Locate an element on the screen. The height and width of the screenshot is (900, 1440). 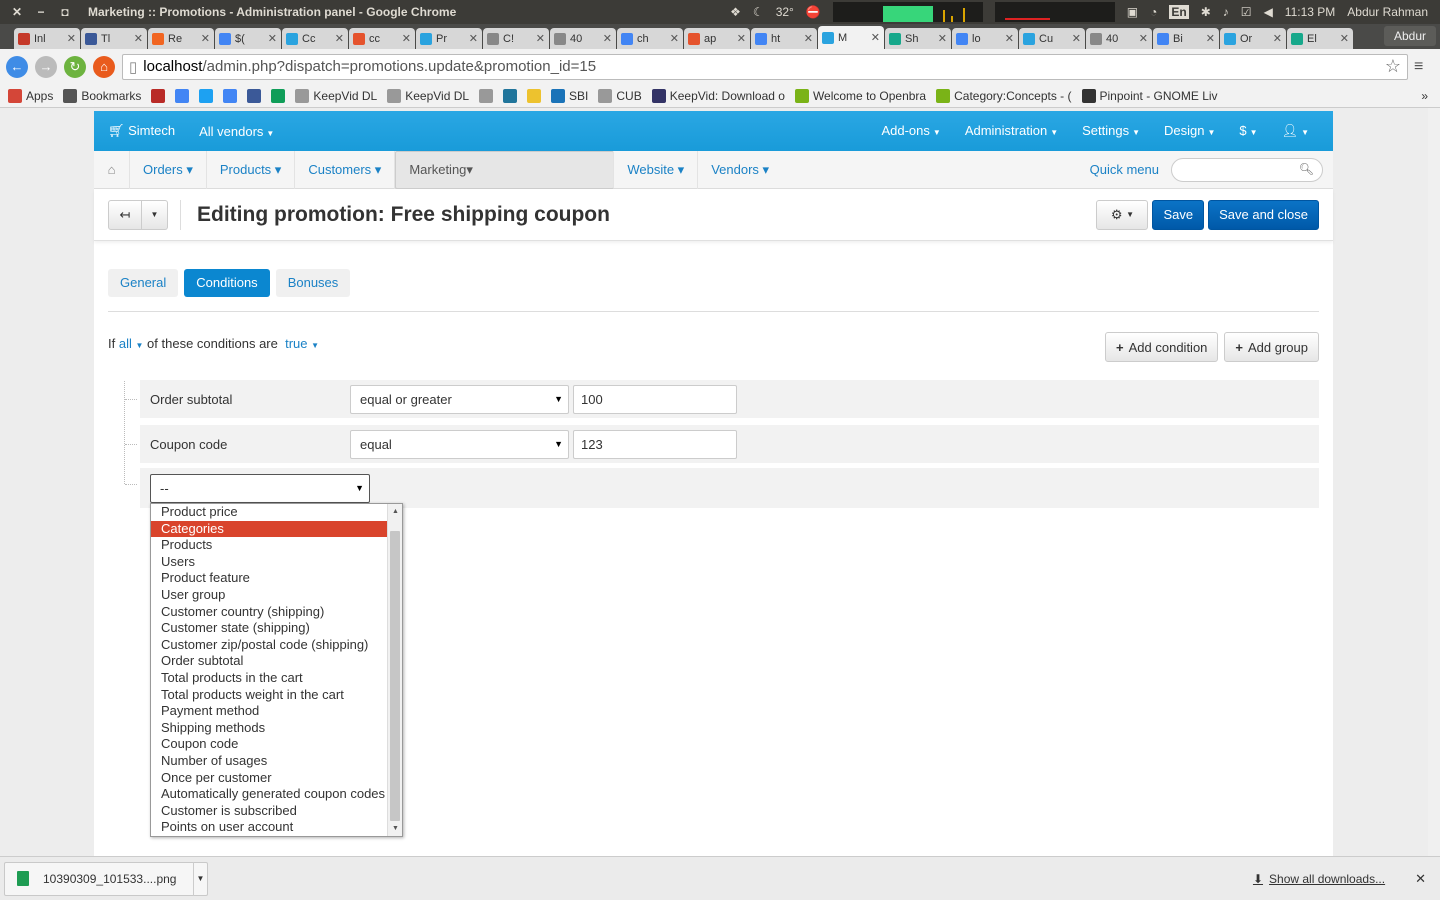
nav-marketing: Marketing ▾ is located at coordinates (505, 169).